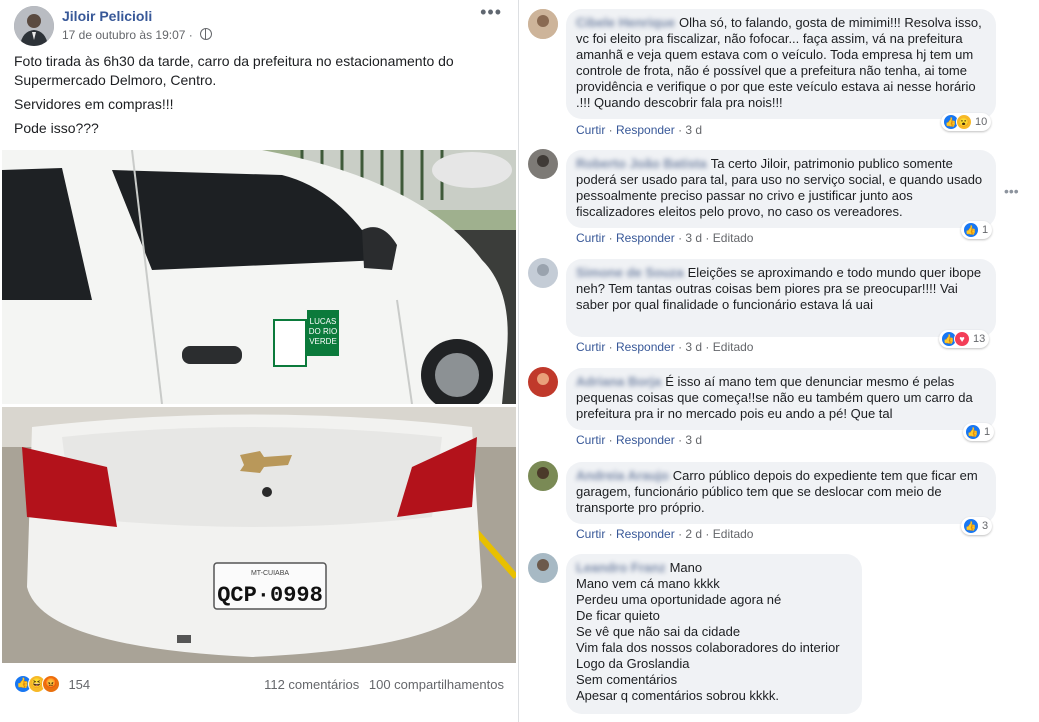  I want to click on comment-line: Perdeu uma oportunidade agora né, so click(679, 599).